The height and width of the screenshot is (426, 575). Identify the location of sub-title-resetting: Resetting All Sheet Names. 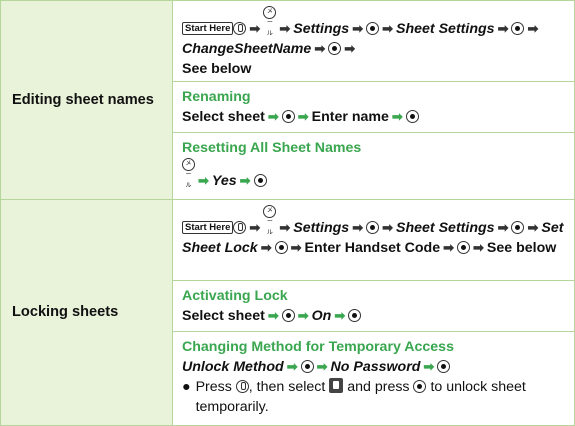
(272, 148).